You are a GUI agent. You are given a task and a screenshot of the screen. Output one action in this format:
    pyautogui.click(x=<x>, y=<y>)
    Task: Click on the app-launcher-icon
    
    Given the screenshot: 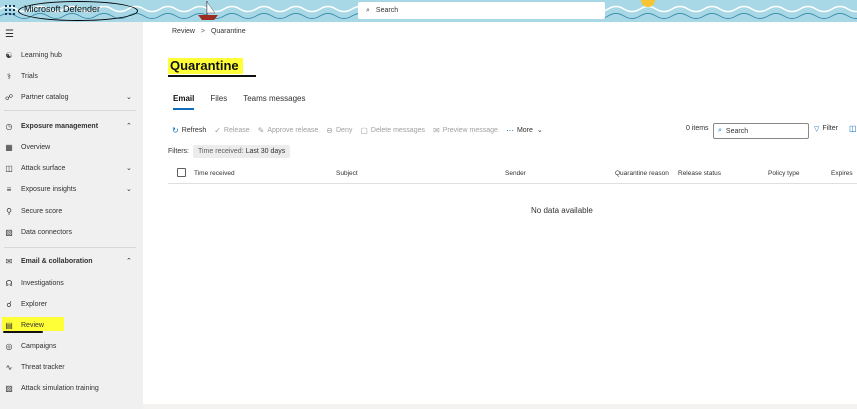 What is the action you would take?
    pyautogui.click(x=10, y=10)
    